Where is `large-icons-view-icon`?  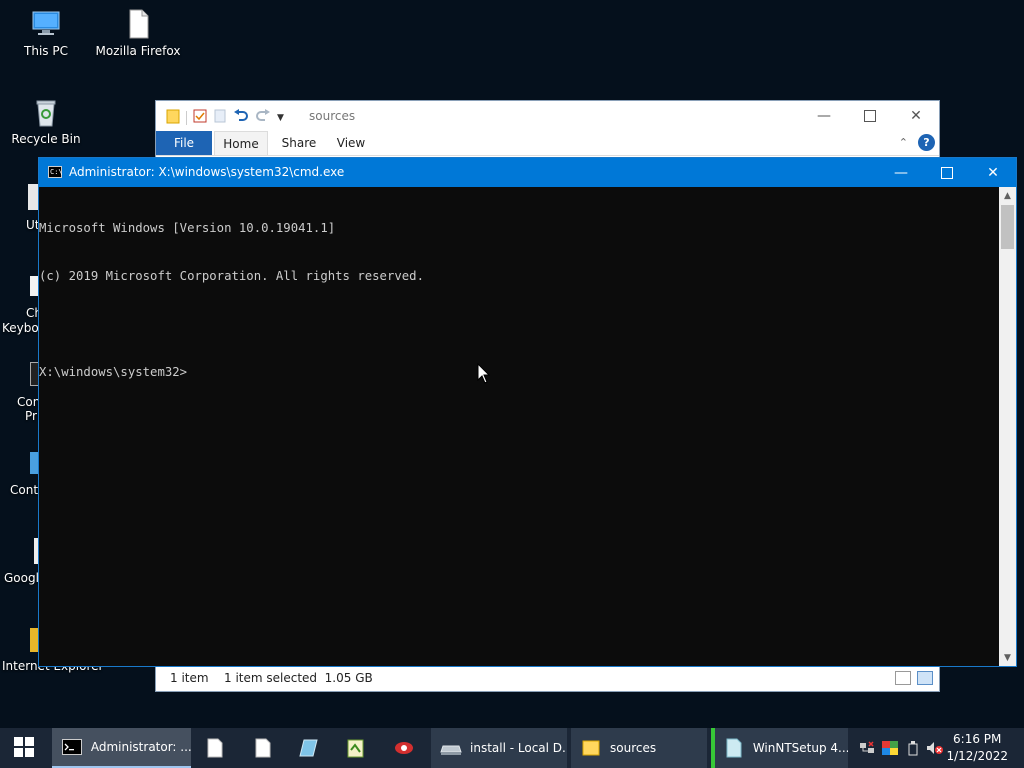 large-icons-view-icon is located at coordinates (925, 678).